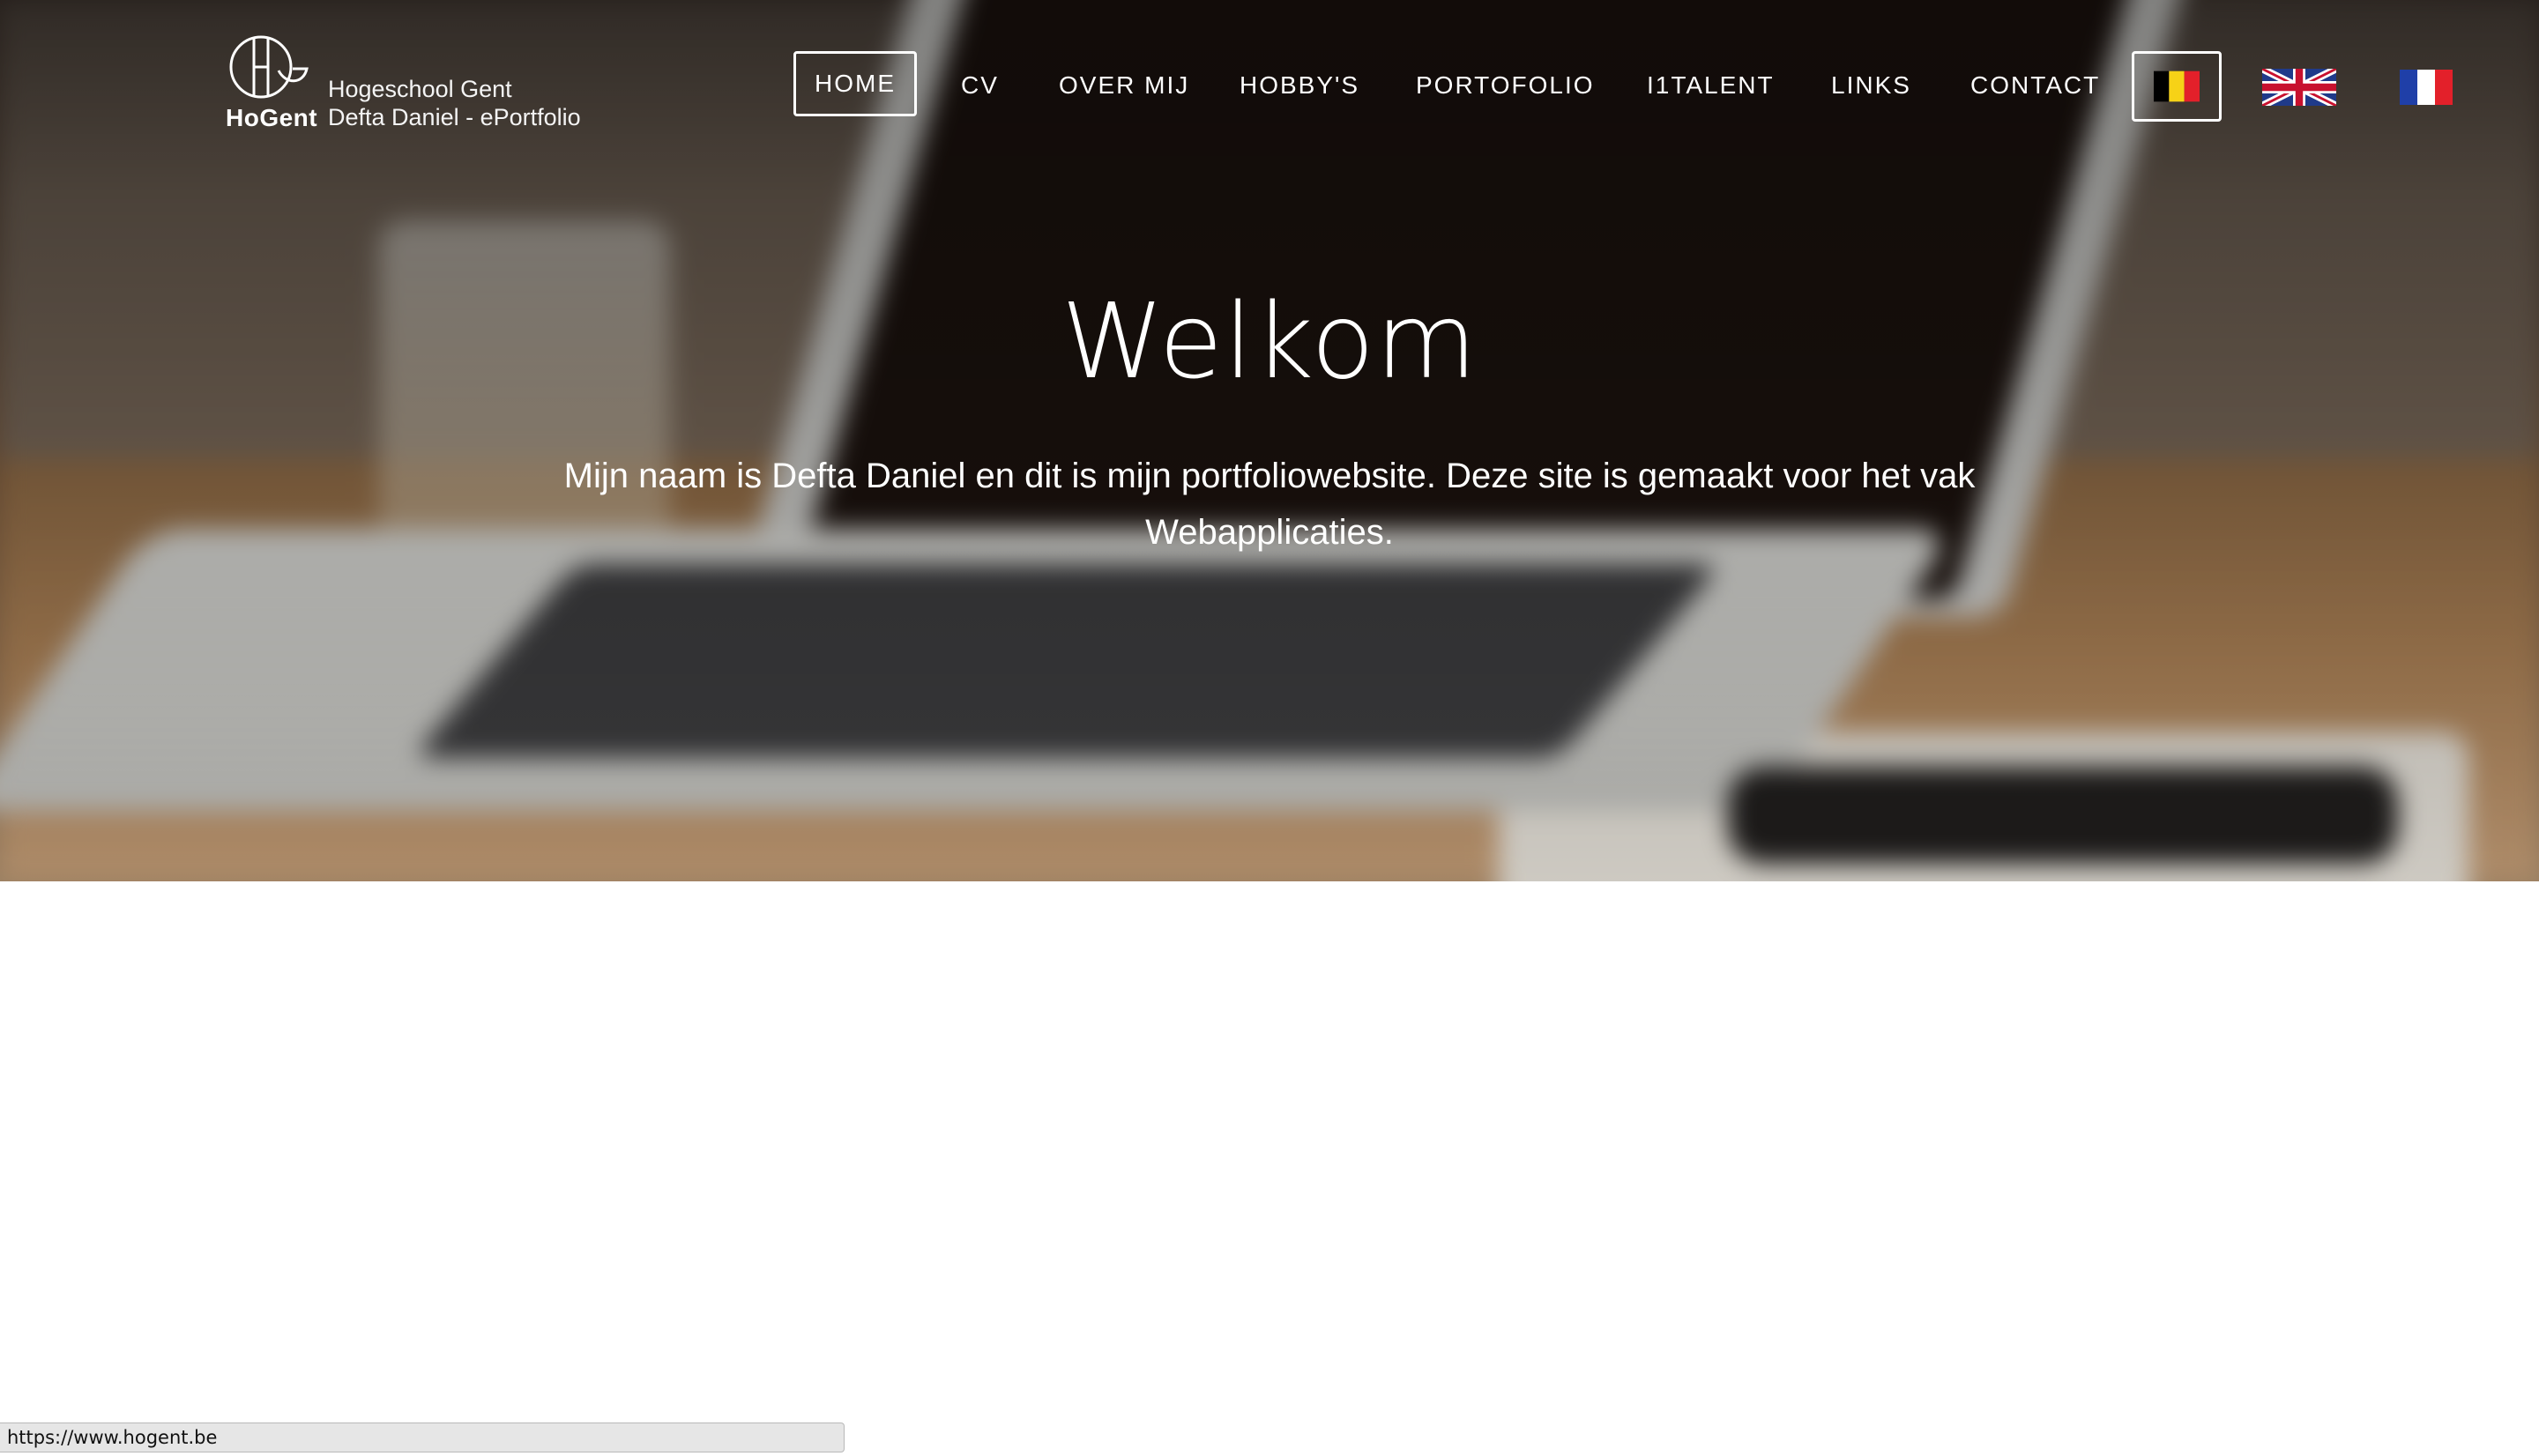 The height and width of the screenshot is (1456, 2539). Describe the element at coordinates (454, 117) in the screenshot. I see `logo-site-name: Defta Daniel - ePortfolio` at that location.